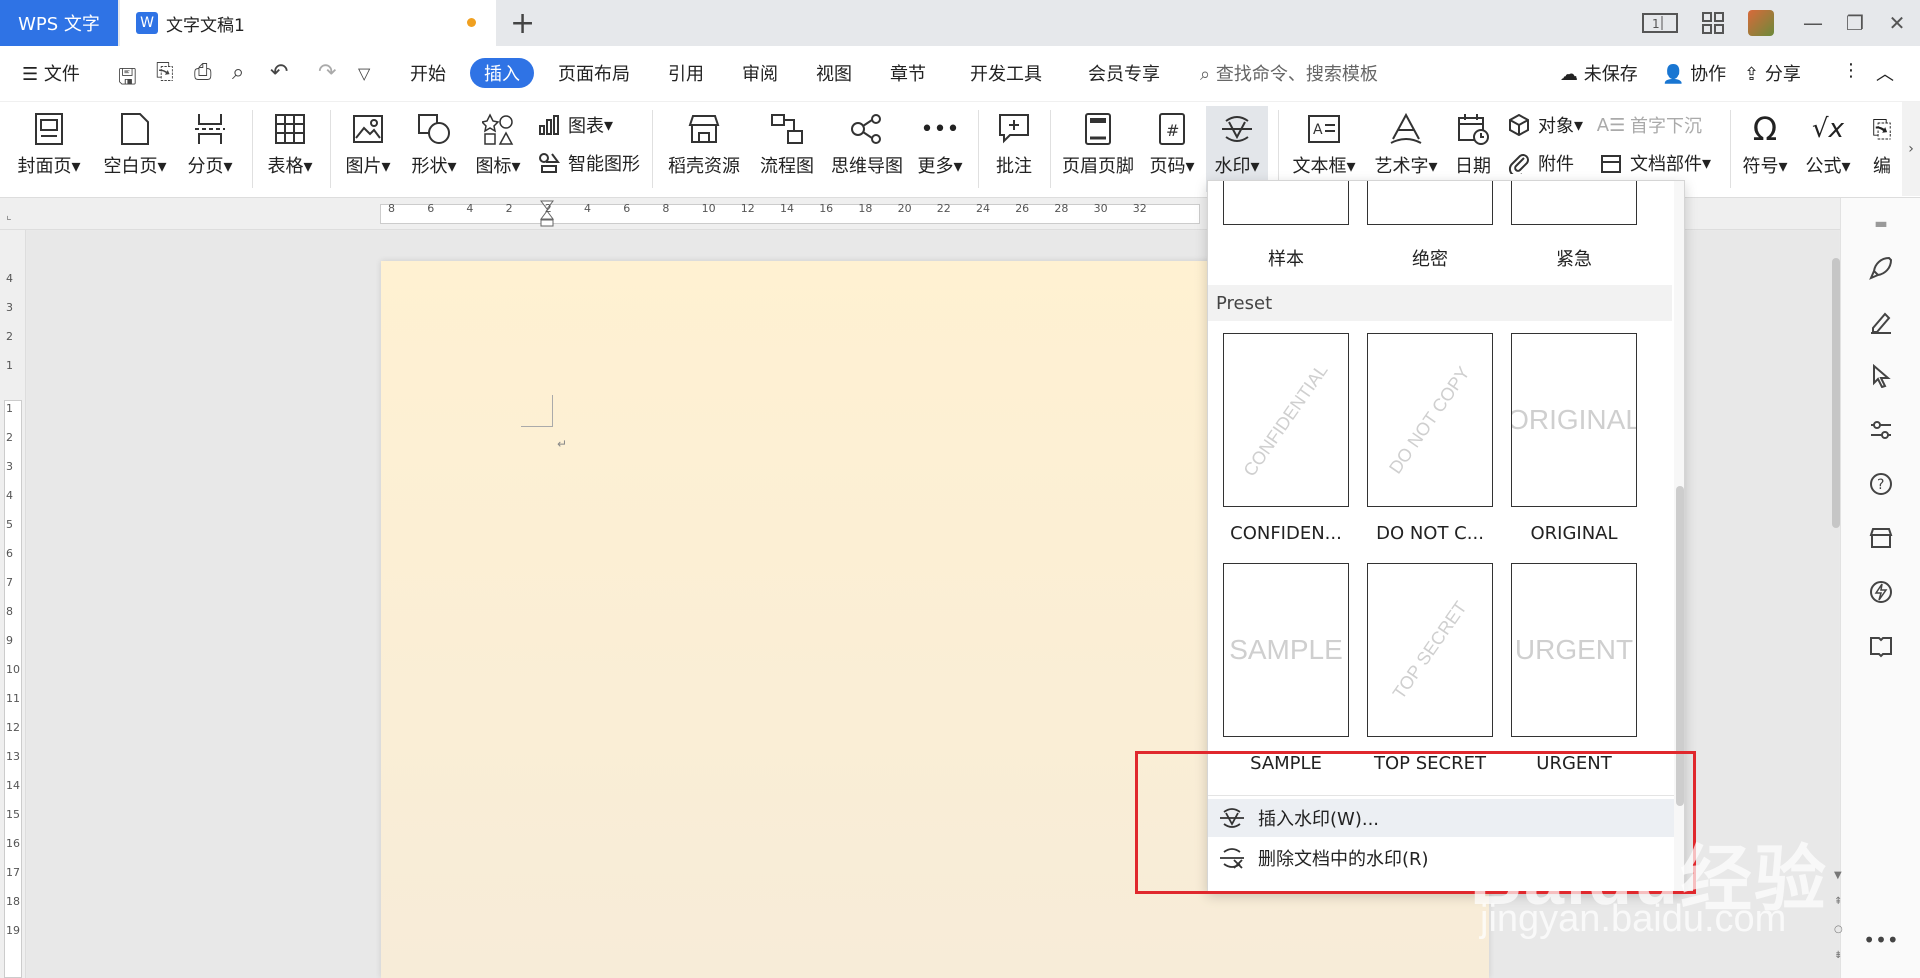 This screenshot has height=978, width=1920. I want to click on sidebar-more-icon: •••, so click(1881, 940).